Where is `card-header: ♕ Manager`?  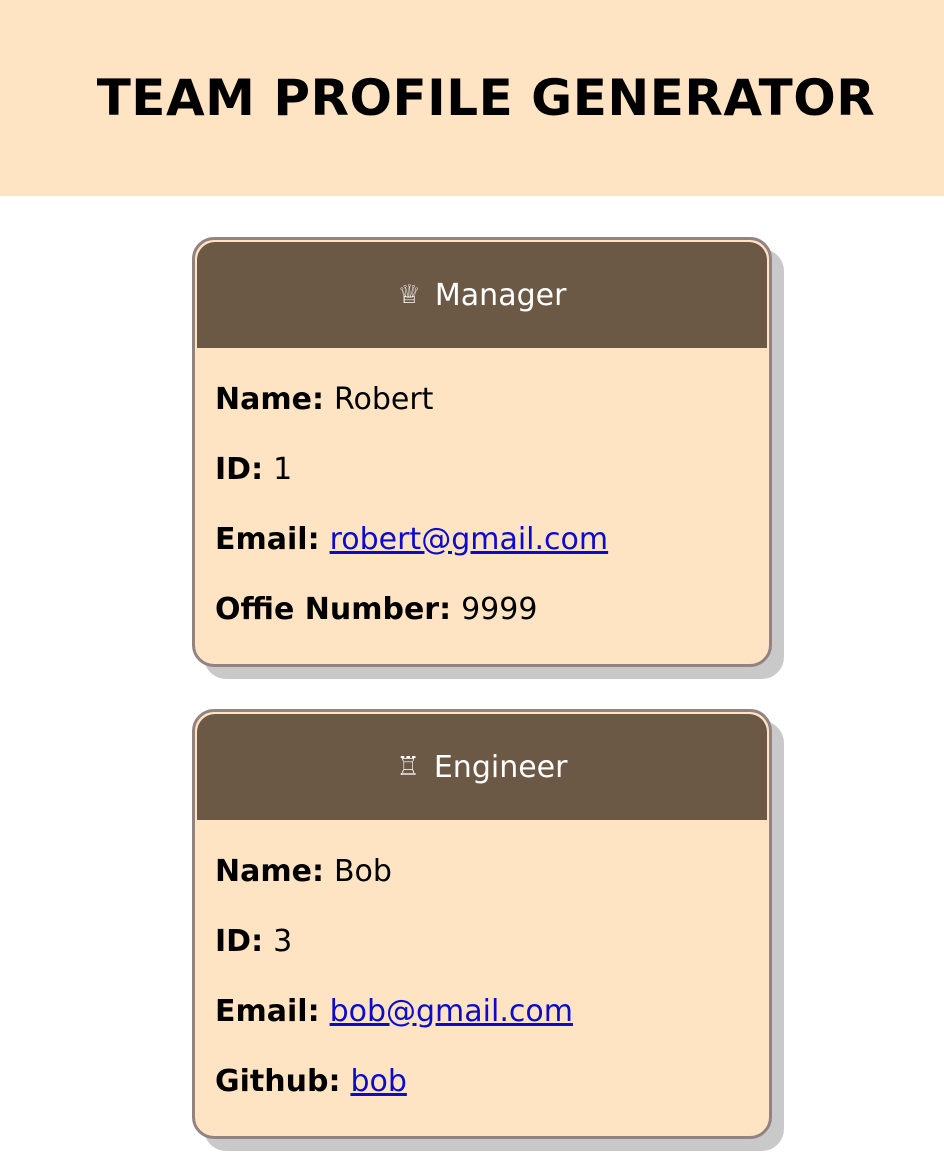
card-header: ♕ Manager is located at coordinates (482, 295).